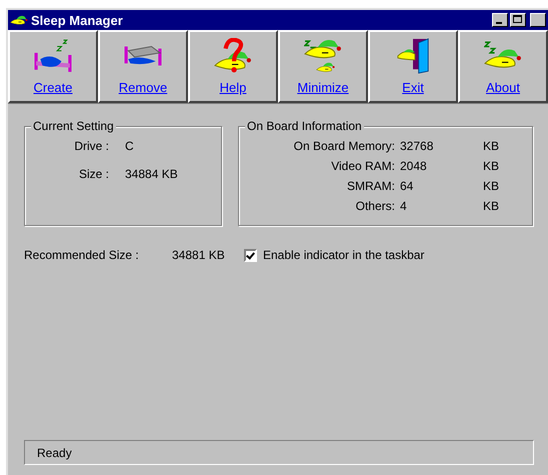 The height and width of the screenshot is (475, 548). What do you see at coordinates (370, 186) in the screenshot?
I see `field-label: SMRAM:` at bounding box center [370, 186].